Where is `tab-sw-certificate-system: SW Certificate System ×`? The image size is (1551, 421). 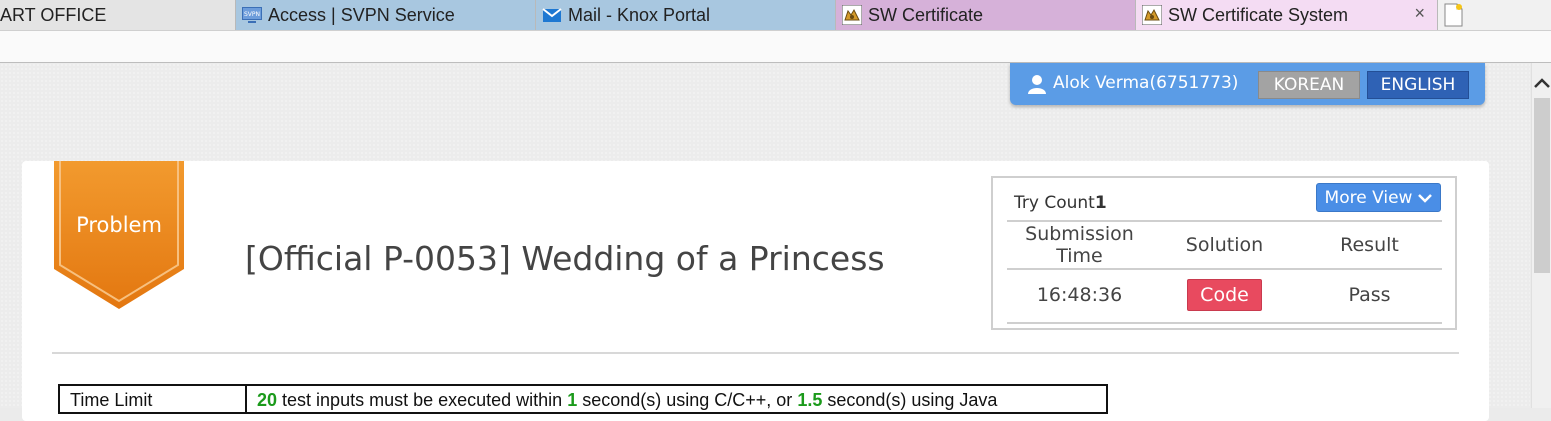
tab-sw-certificate-system: SW Certificate System × is located at coordinates (1287, 15).